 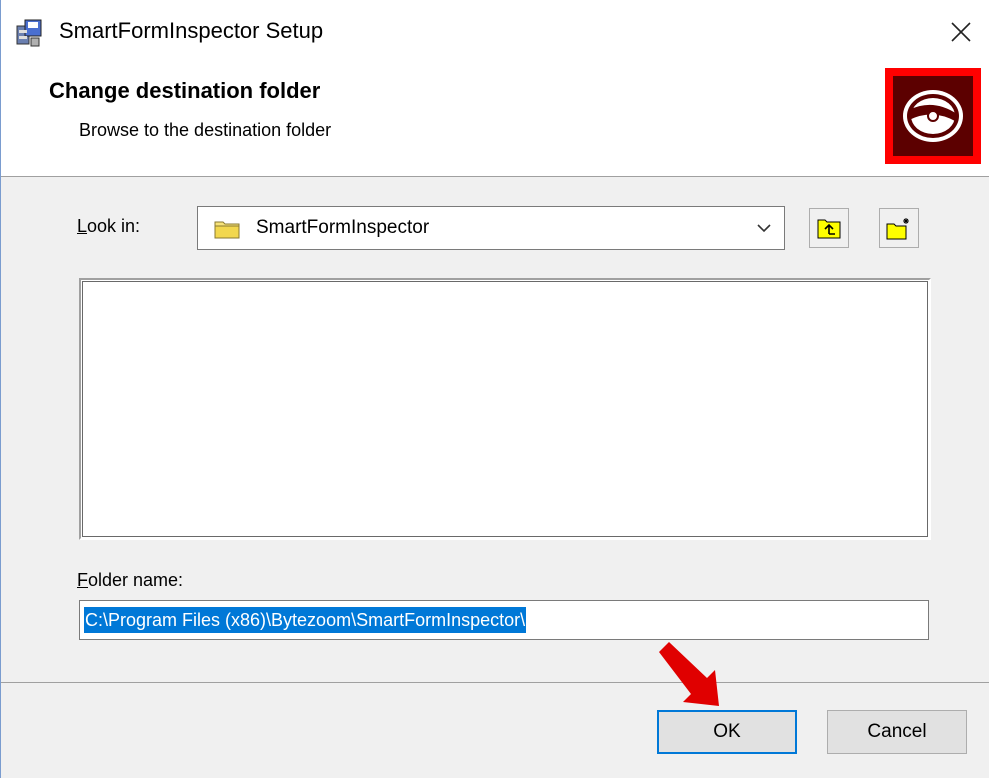 What do you see at coordinates (227, 230) in the screenshot?
I see `folder-icon` at bounding box center [227, 230].